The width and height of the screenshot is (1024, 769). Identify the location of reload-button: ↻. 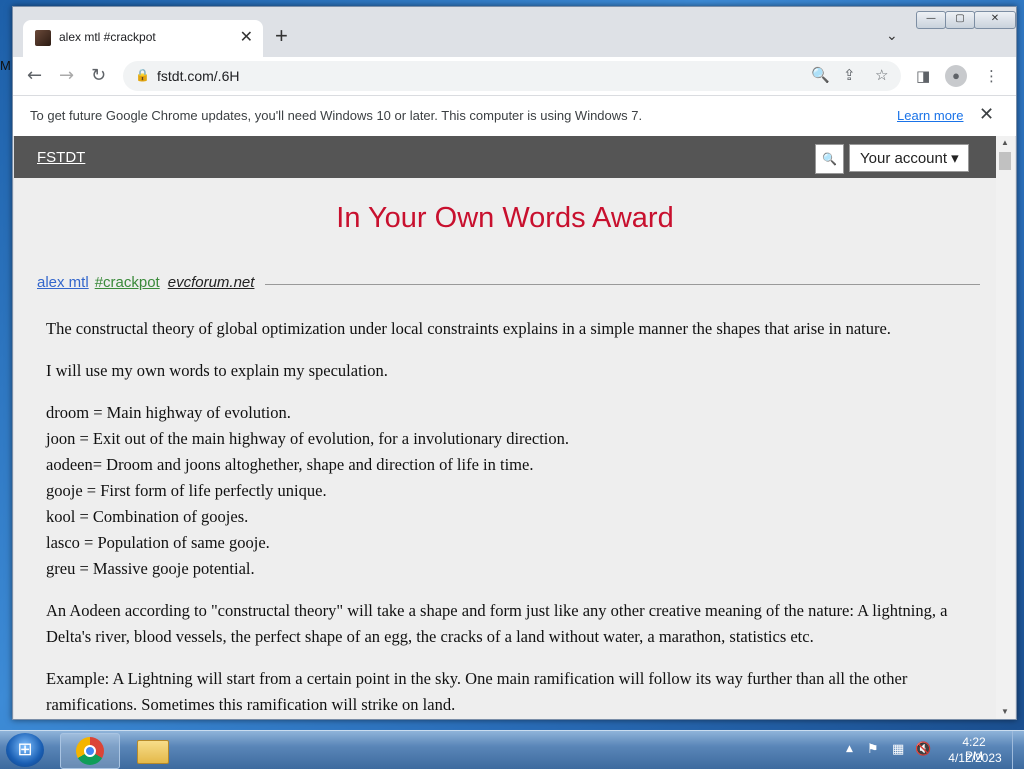
(98, 75).